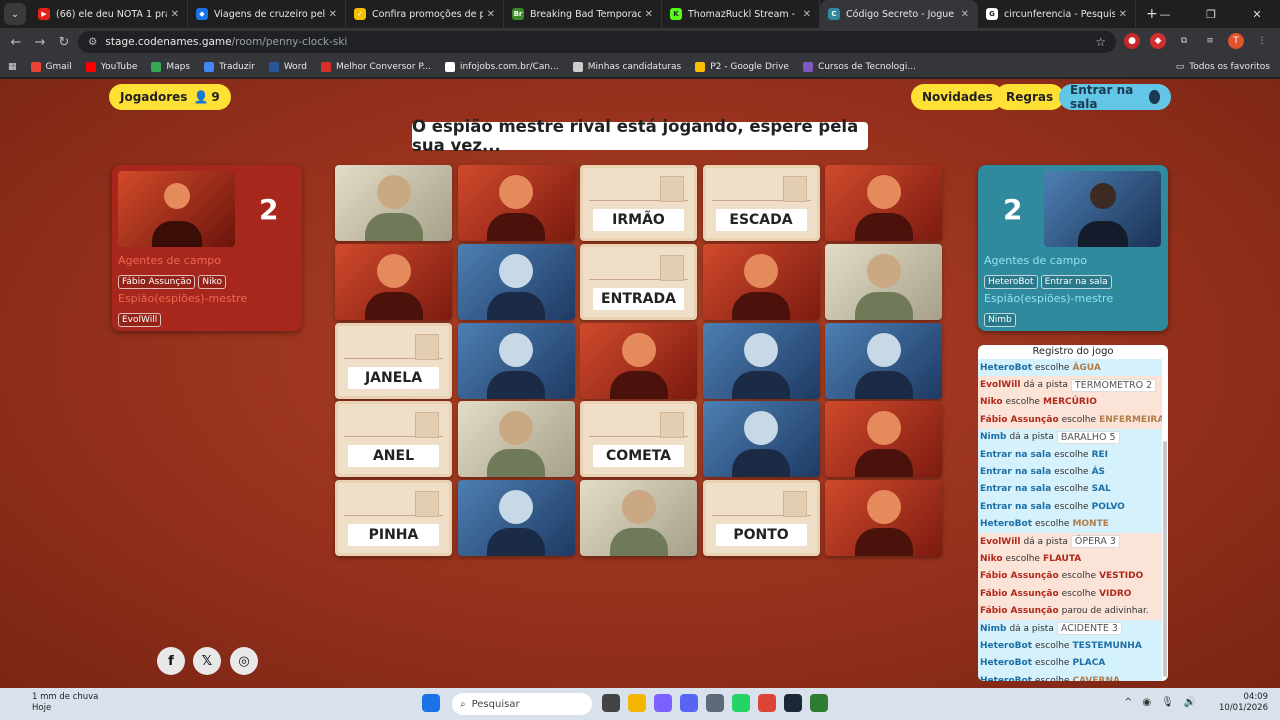 This screenshot has width=1280, height=720. What do you see at coordinates (1057, 14) in the screenshot?
I see `browser-tab: Gcircunferencia - Pesquisa Goog ✕` at bounding box center [1057, 14].